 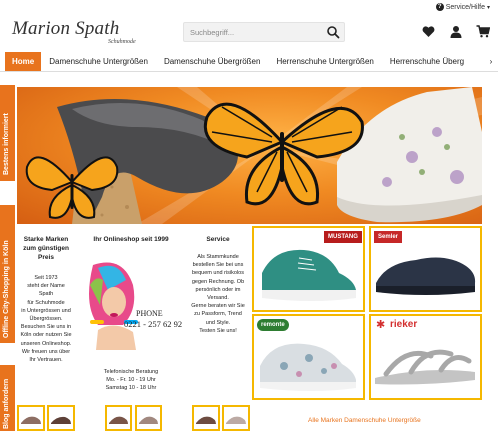 What do you see at coordinates (46, 278) in the screenshot?
I see `info-line: Seit 1973` at bounding box center [46, 278].